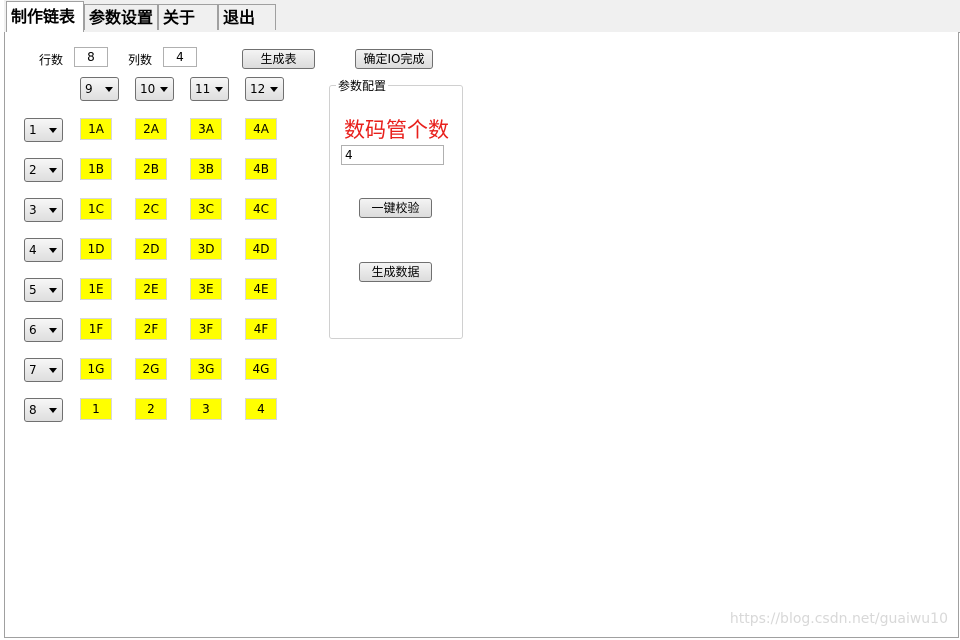 The height and width of the screenshot is (640, 960). What do you see at coordinates (261, 169) in the screenshot?
I see `grid-cell: 4B` at bounding box center [261, 169].